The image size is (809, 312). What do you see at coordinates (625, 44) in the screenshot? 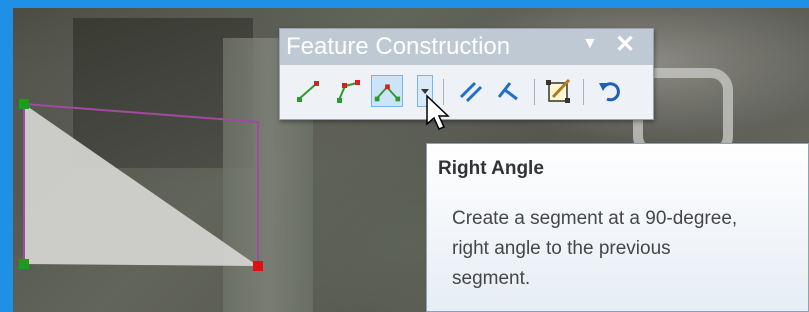
I see `close-icon: ✕` at bounding box center [625, 44].